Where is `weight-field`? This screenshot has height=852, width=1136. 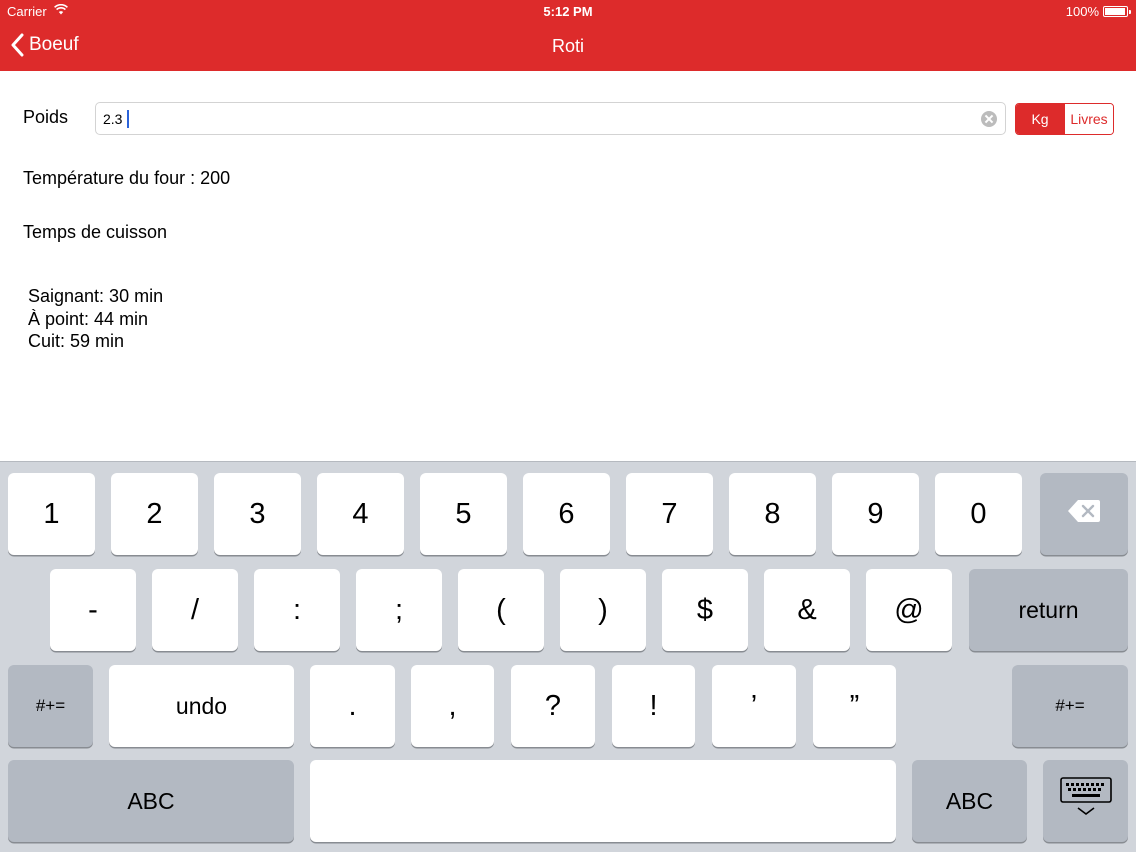
weight-field is located at coordinates (550, 118).